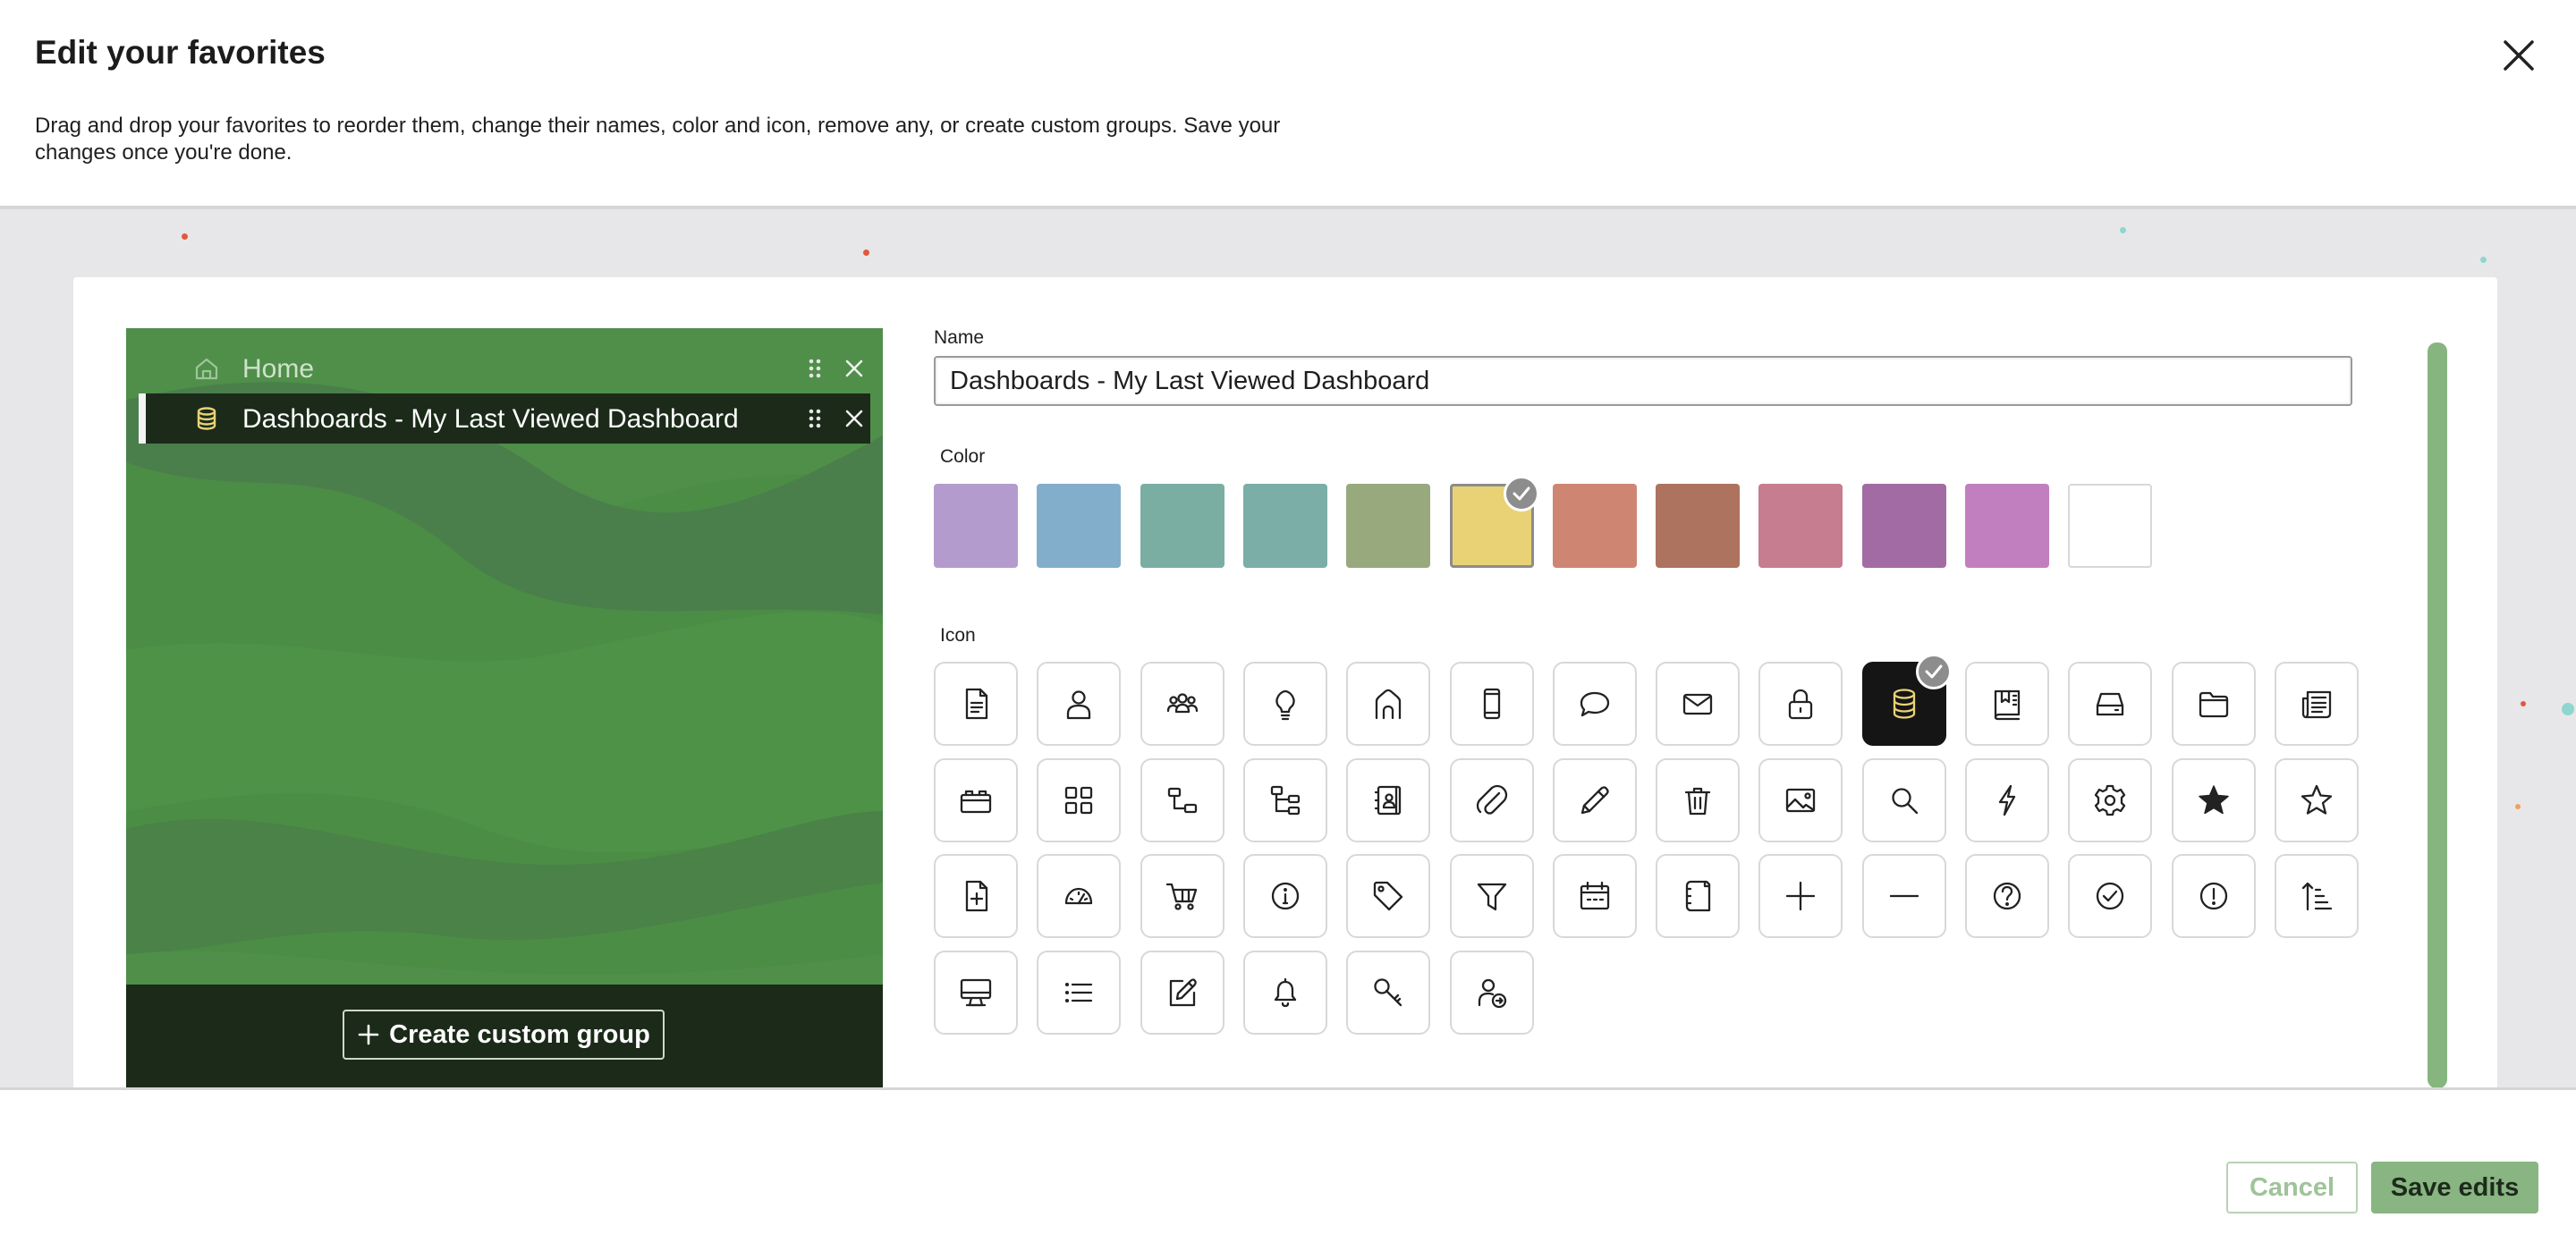  I want to click on document-icon, so click(976, 704).